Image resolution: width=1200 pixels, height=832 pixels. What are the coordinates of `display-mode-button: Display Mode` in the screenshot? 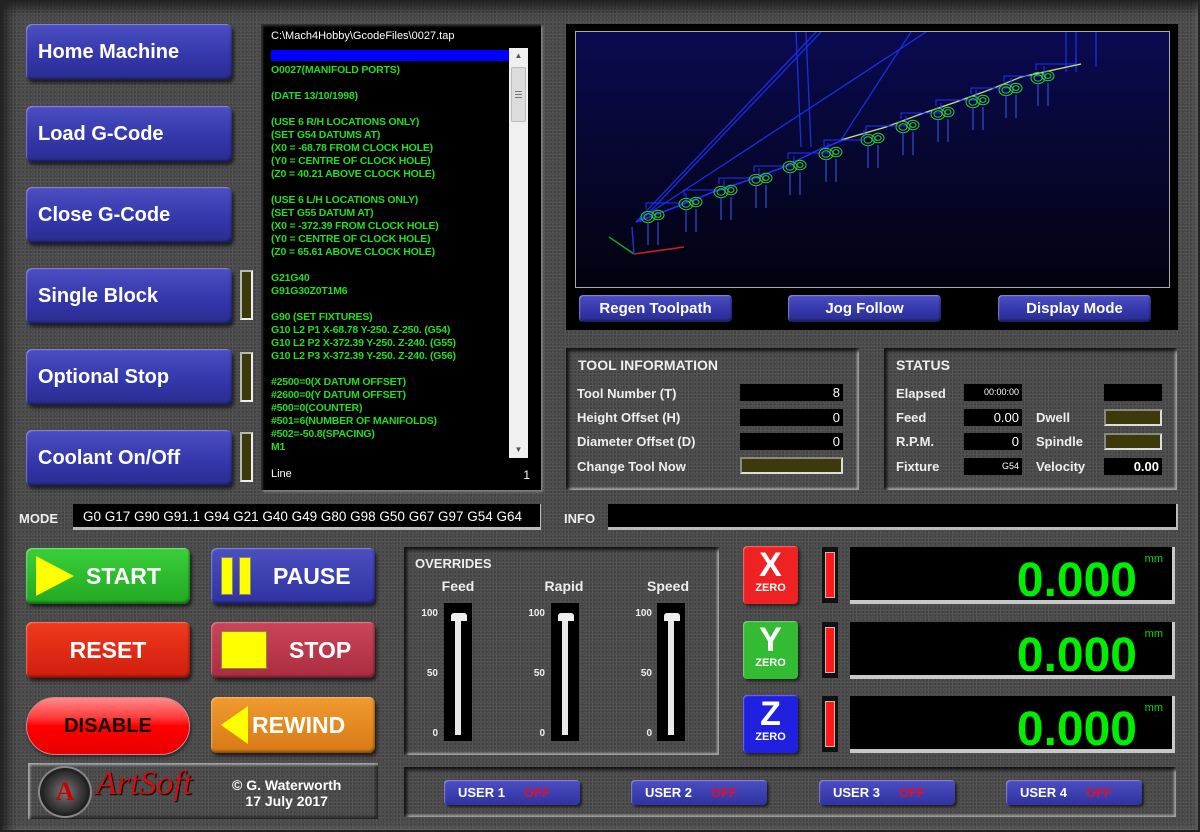 It's located at (1074, 308).